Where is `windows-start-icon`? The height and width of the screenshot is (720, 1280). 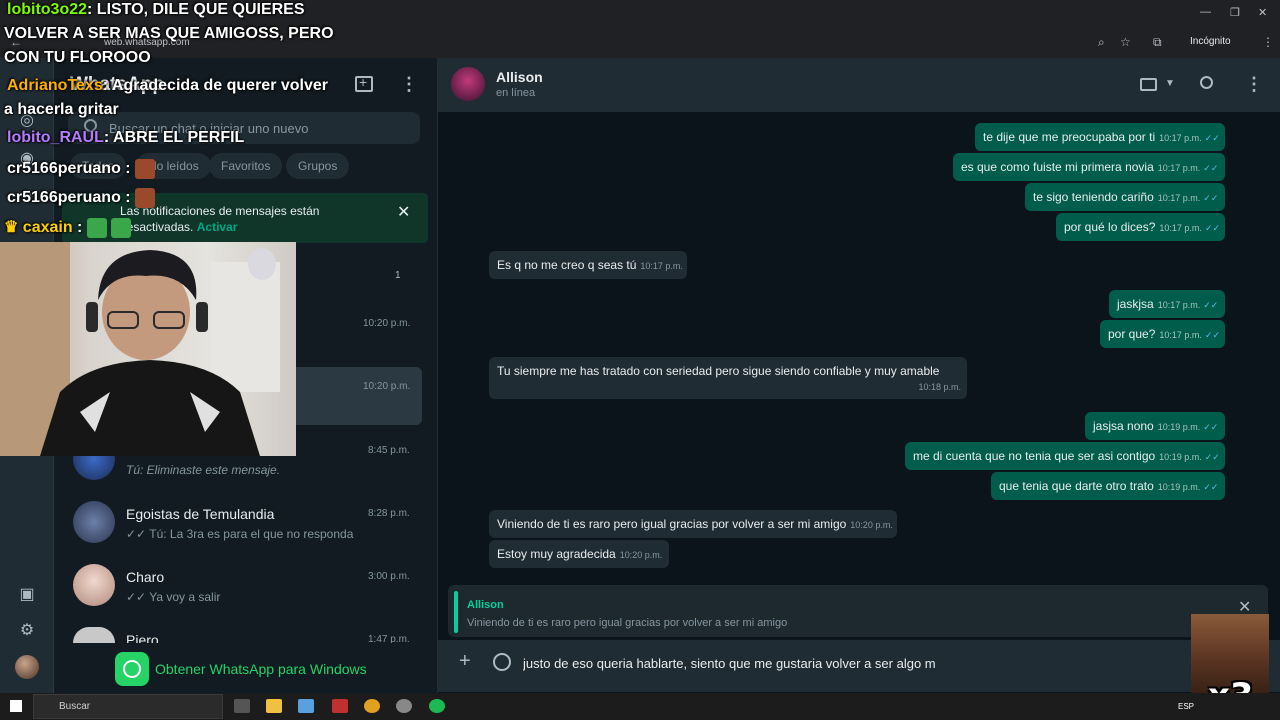 windows-start-icon is located at coordinates (16, 706).